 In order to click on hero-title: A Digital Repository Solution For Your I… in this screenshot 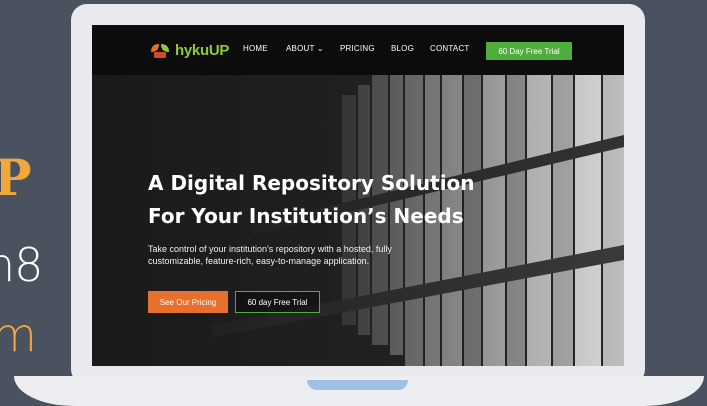, I will do `click(358, 200)`.